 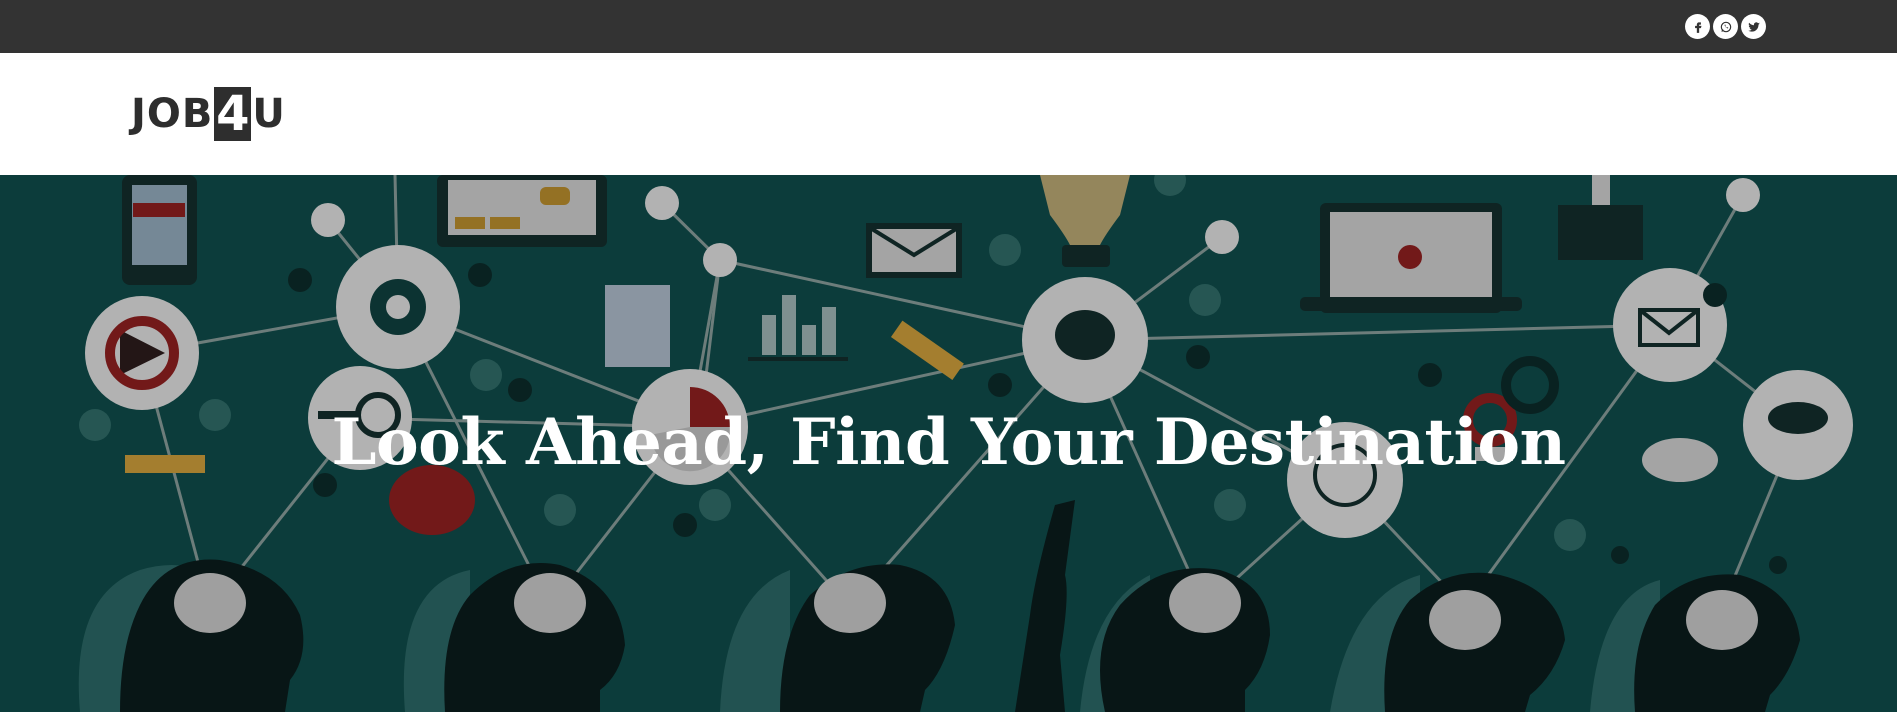 What do you see at coordinates (269, 114) in the screenshot?
I see `logo-text-right: U` at bounding box center [269, 114].